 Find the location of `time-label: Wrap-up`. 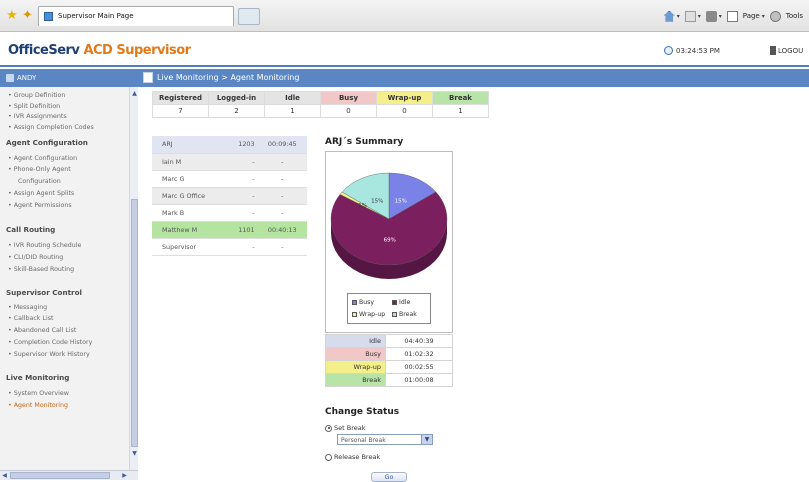

time-label: Wrap-up is located at coordinates (355, 367).